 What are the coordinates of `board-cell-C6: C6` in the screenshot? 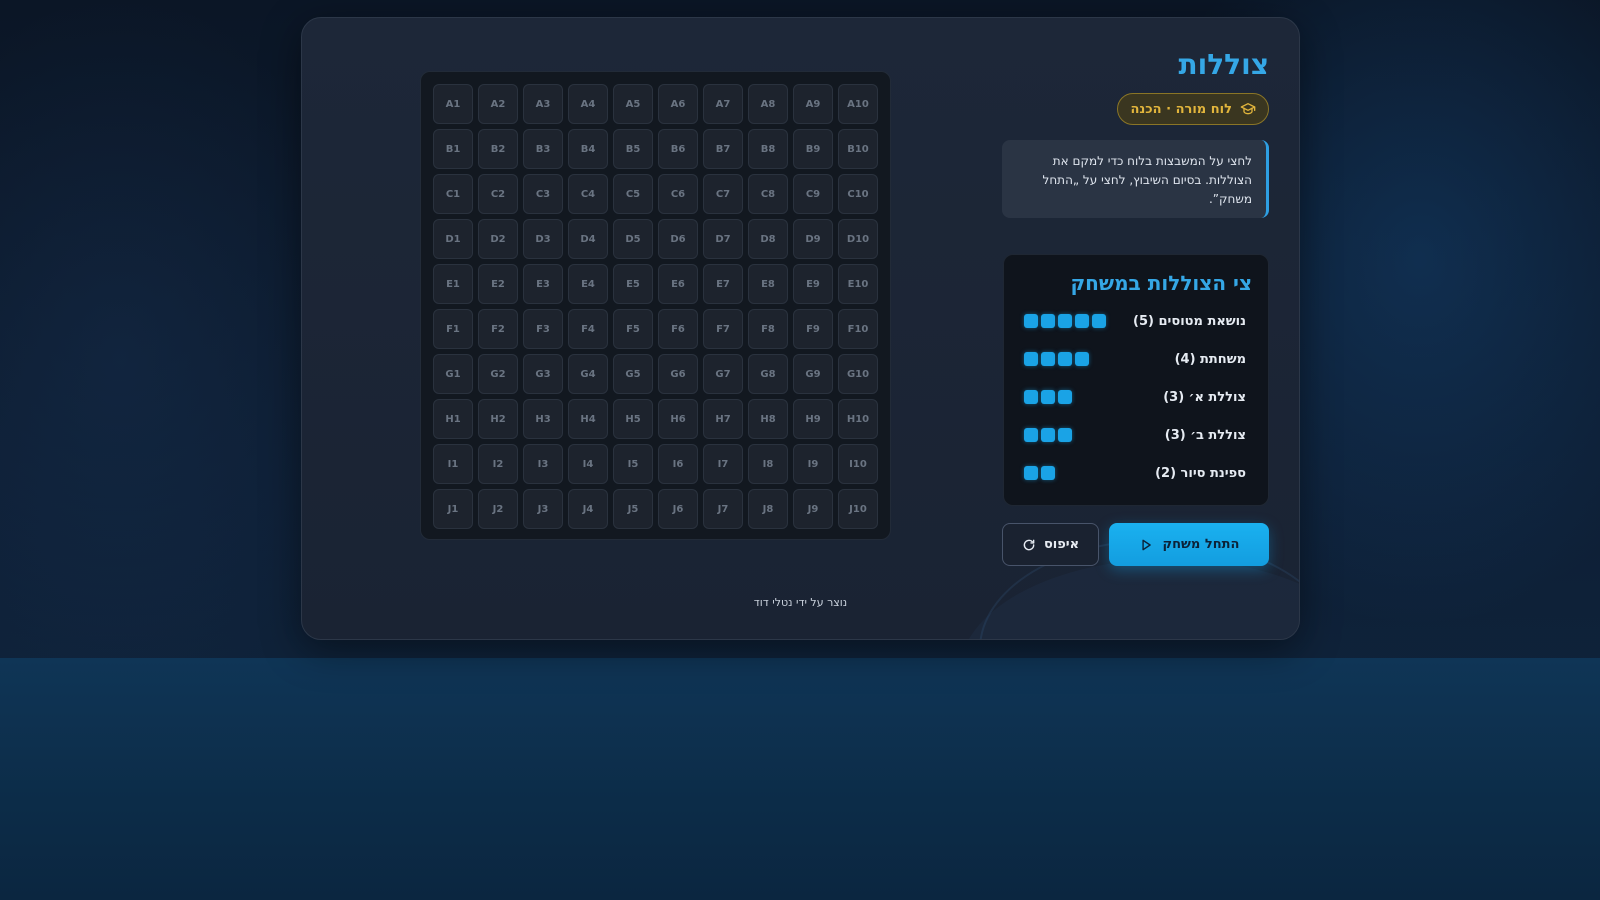 It's located at (678, 194).